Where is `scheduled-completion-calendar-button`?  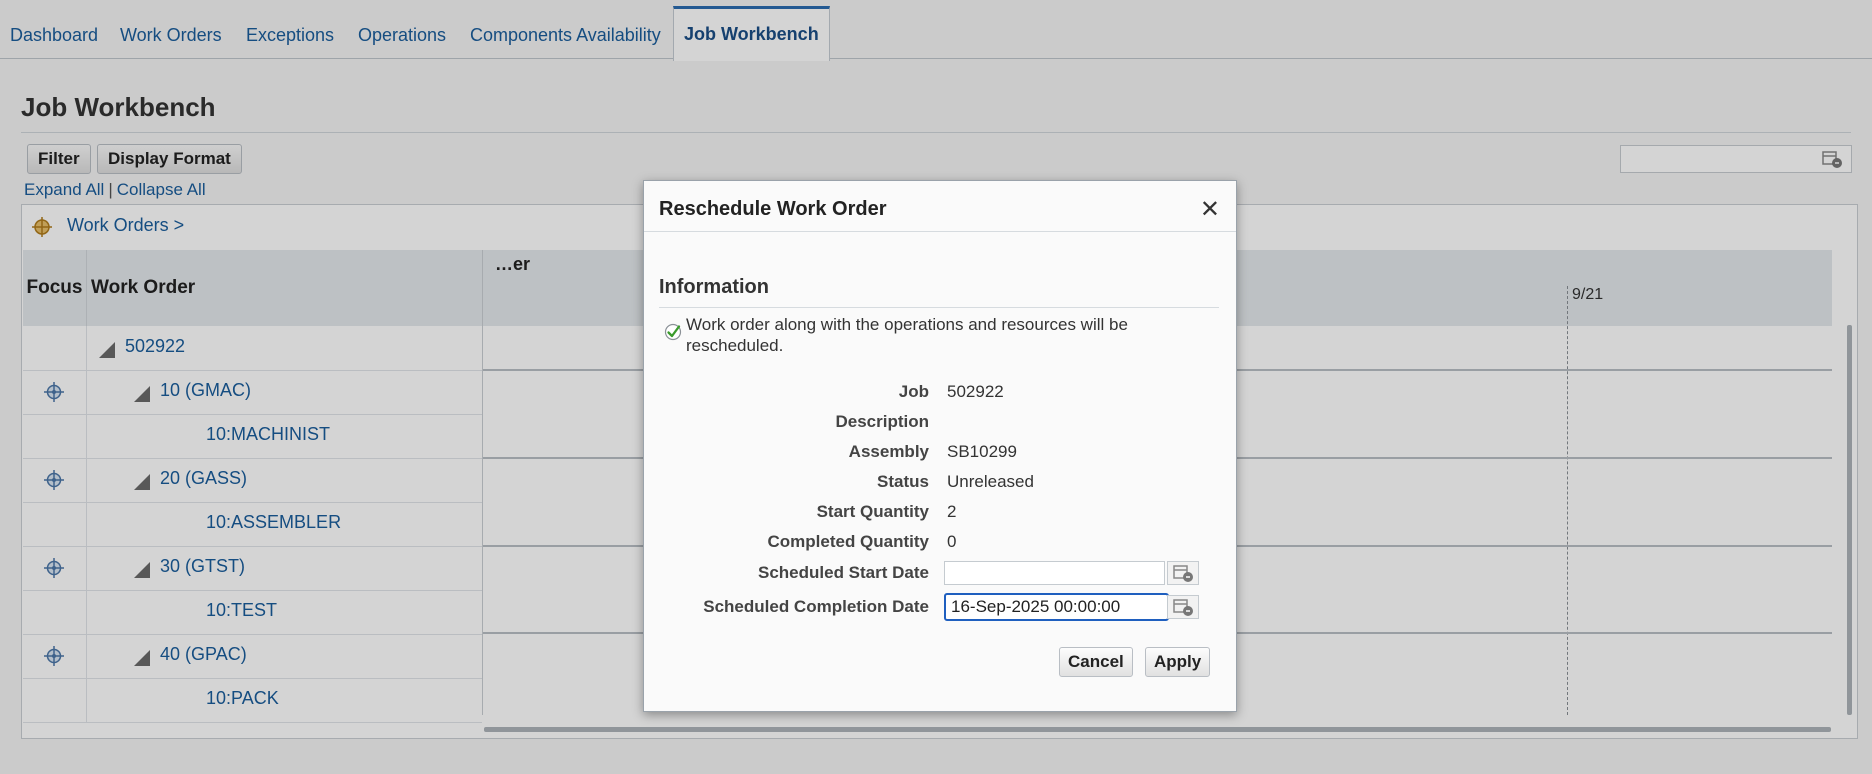
scheduled-completion-calendar-button is located at coordinates (1183, 607).